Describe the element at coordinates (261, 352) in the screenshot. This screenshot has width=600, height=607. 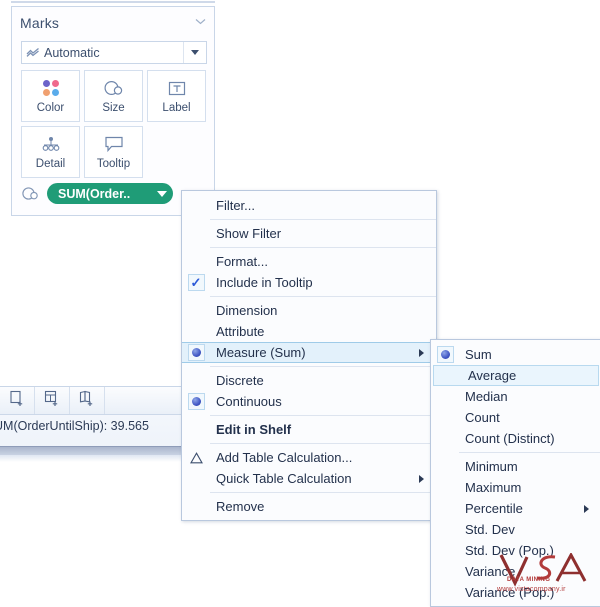
I see `menu-item-label: Measure (Sum)` at that location.